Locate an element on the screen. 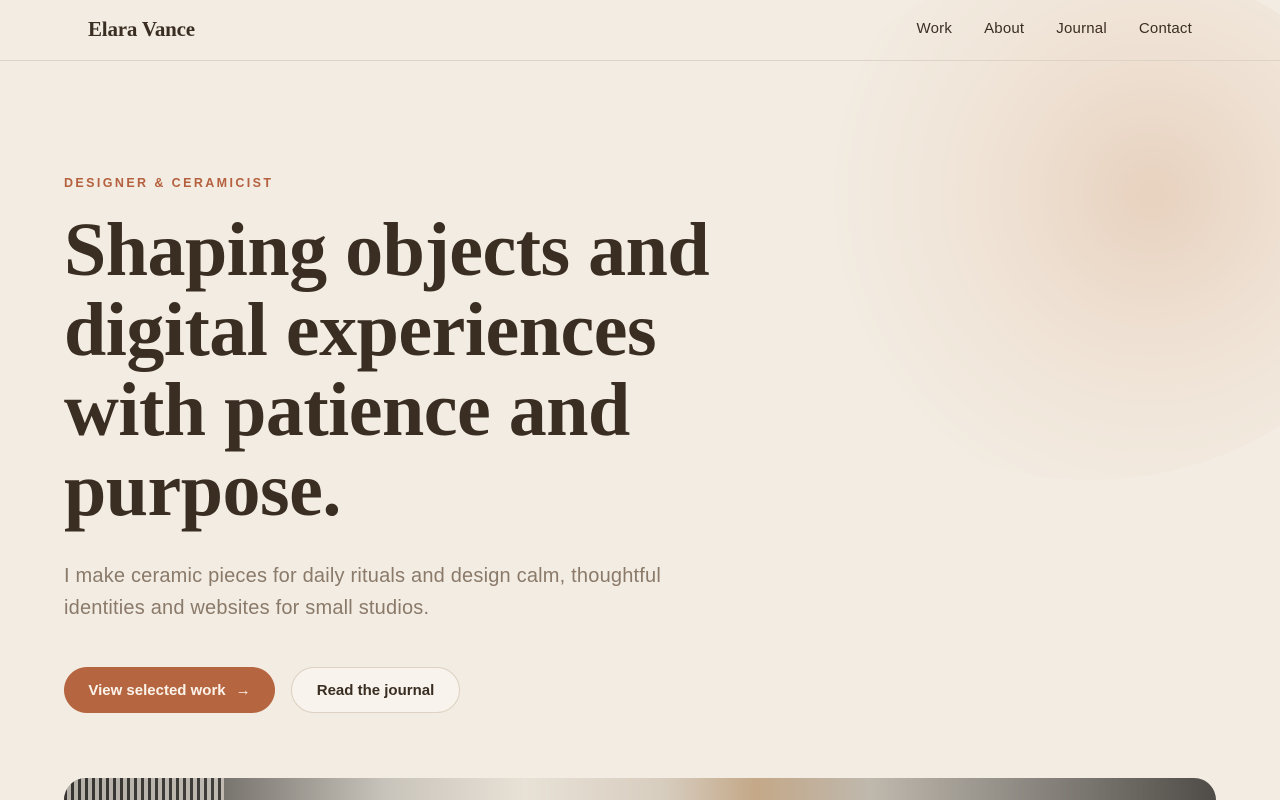  nav-journal: Journal is located at coordinates (1081, 28).